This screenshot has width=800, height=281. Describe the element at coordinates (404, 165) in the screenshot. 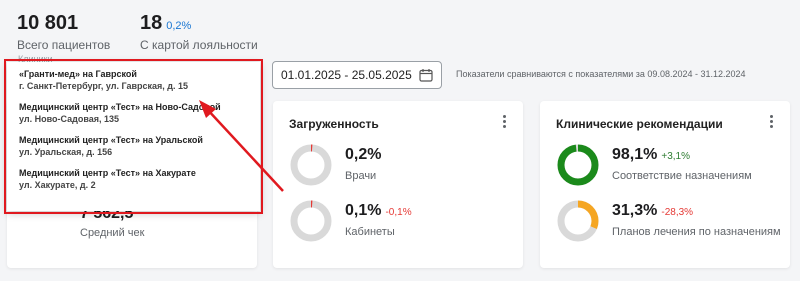

I see `load-metric-doctors: 0,2% Врачи` at that location.